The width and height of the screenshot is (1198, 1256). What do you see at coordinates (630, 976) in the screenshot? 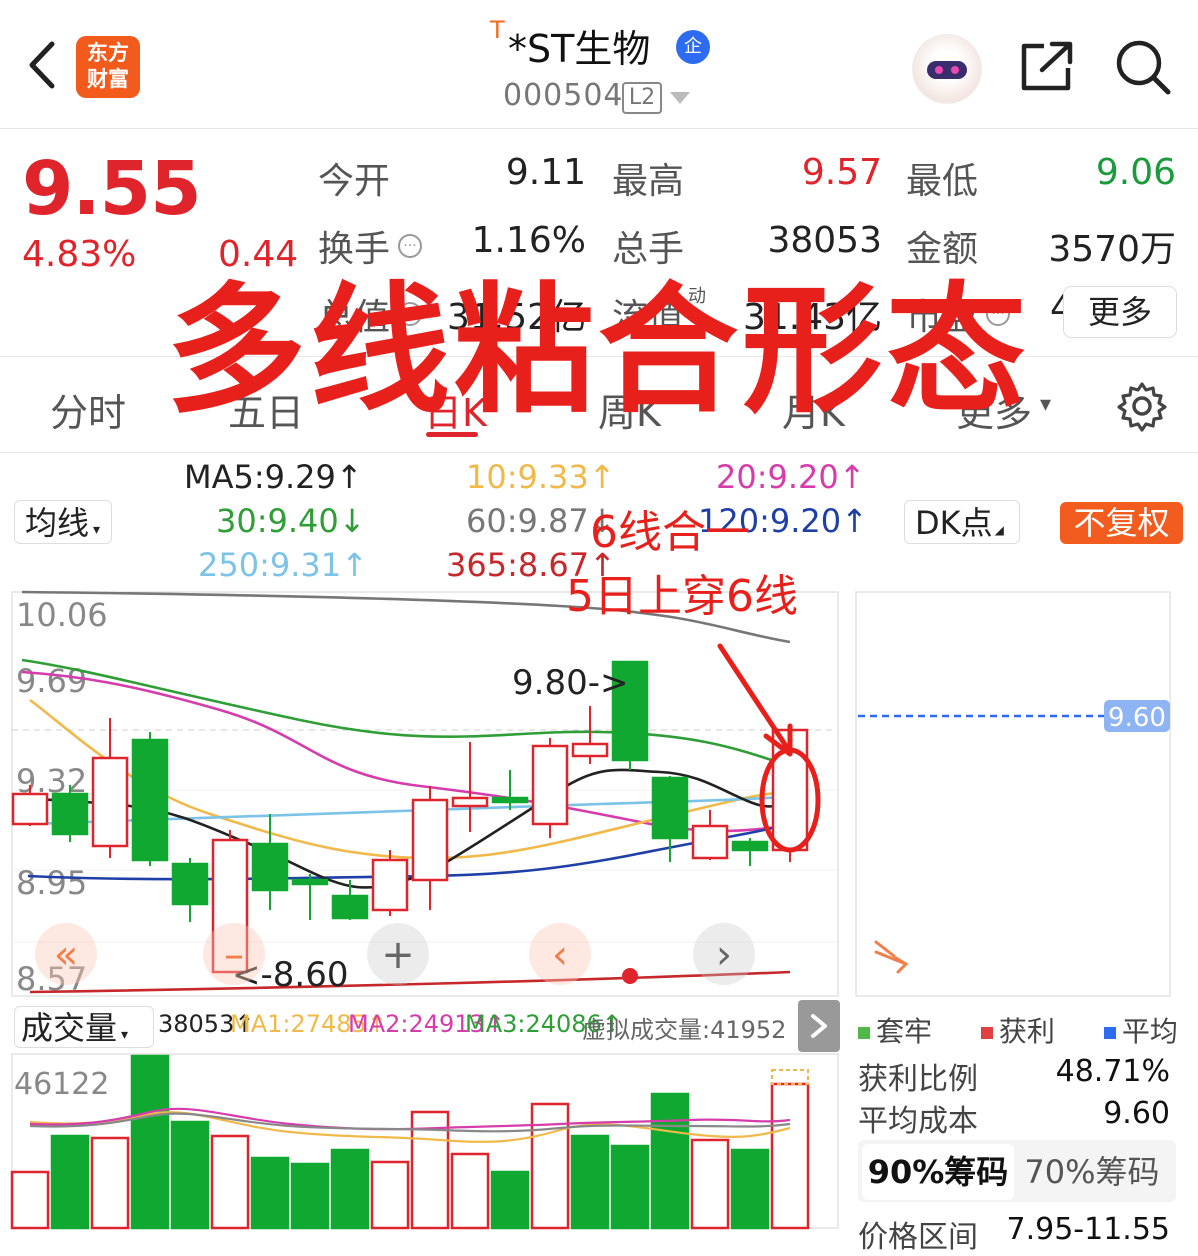
I see `event-dot` at bounding box center [630, 976].